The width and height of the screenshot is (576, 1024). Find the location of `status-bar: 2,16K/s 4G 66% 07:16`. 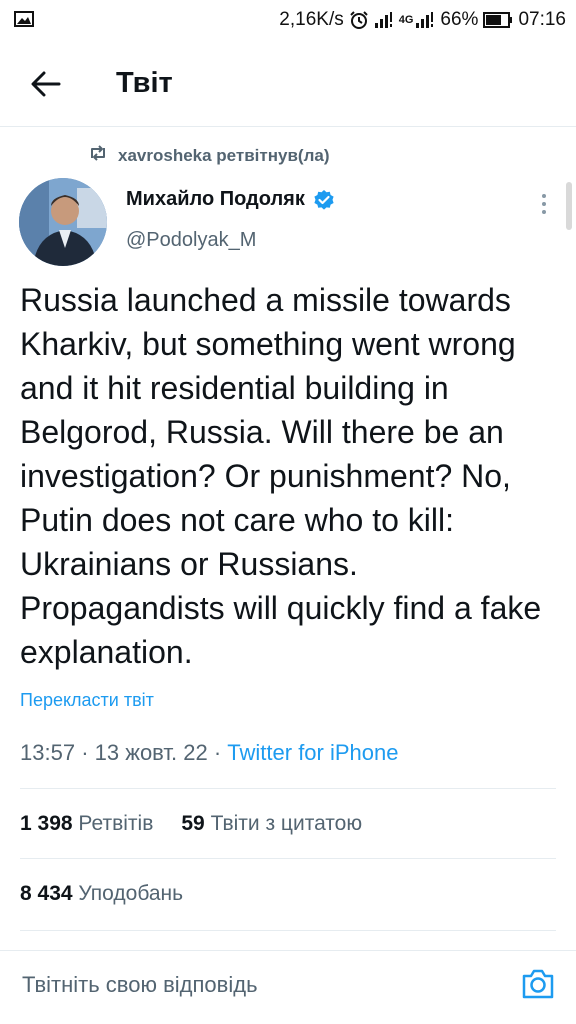

status-bar: 2,16K/s 4G 66% 07:16 is located at coordinates (288, 20).